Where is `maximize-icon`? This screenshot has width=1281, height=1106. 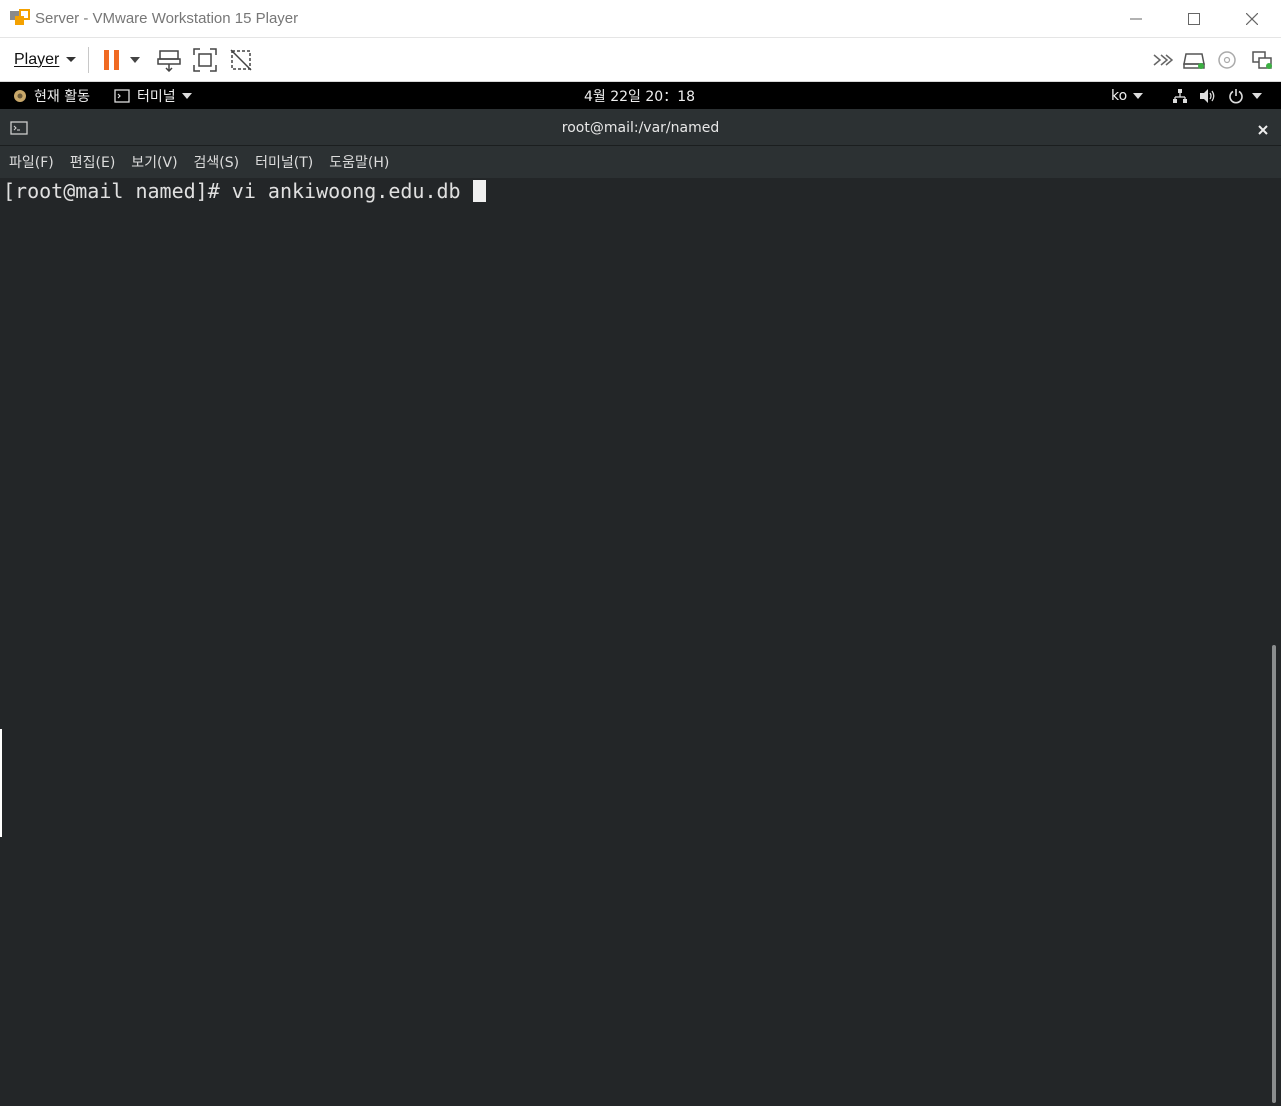 maximize-icon is located at coordinates (1194, 19).